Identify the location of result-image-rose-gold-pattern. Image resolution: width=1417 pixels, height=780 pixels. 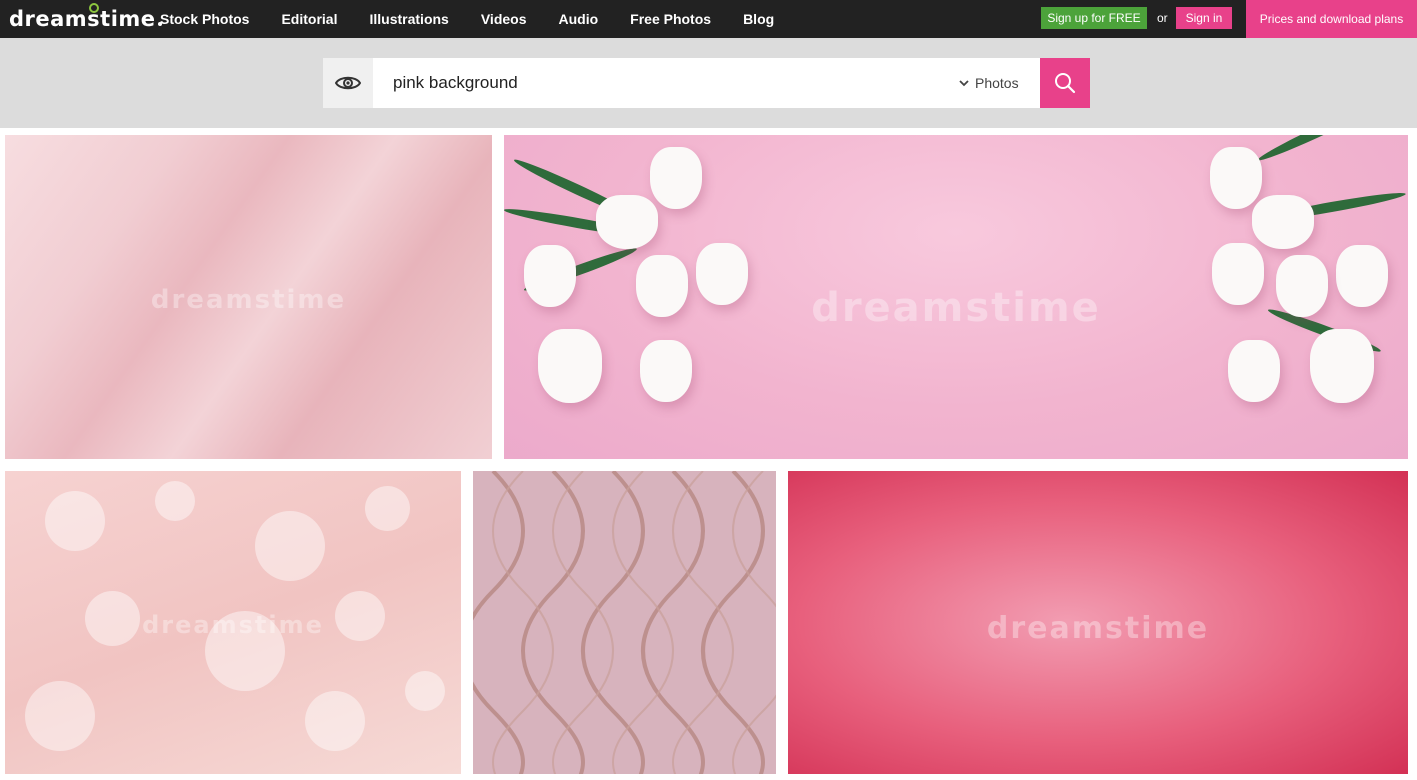
(624, 622).